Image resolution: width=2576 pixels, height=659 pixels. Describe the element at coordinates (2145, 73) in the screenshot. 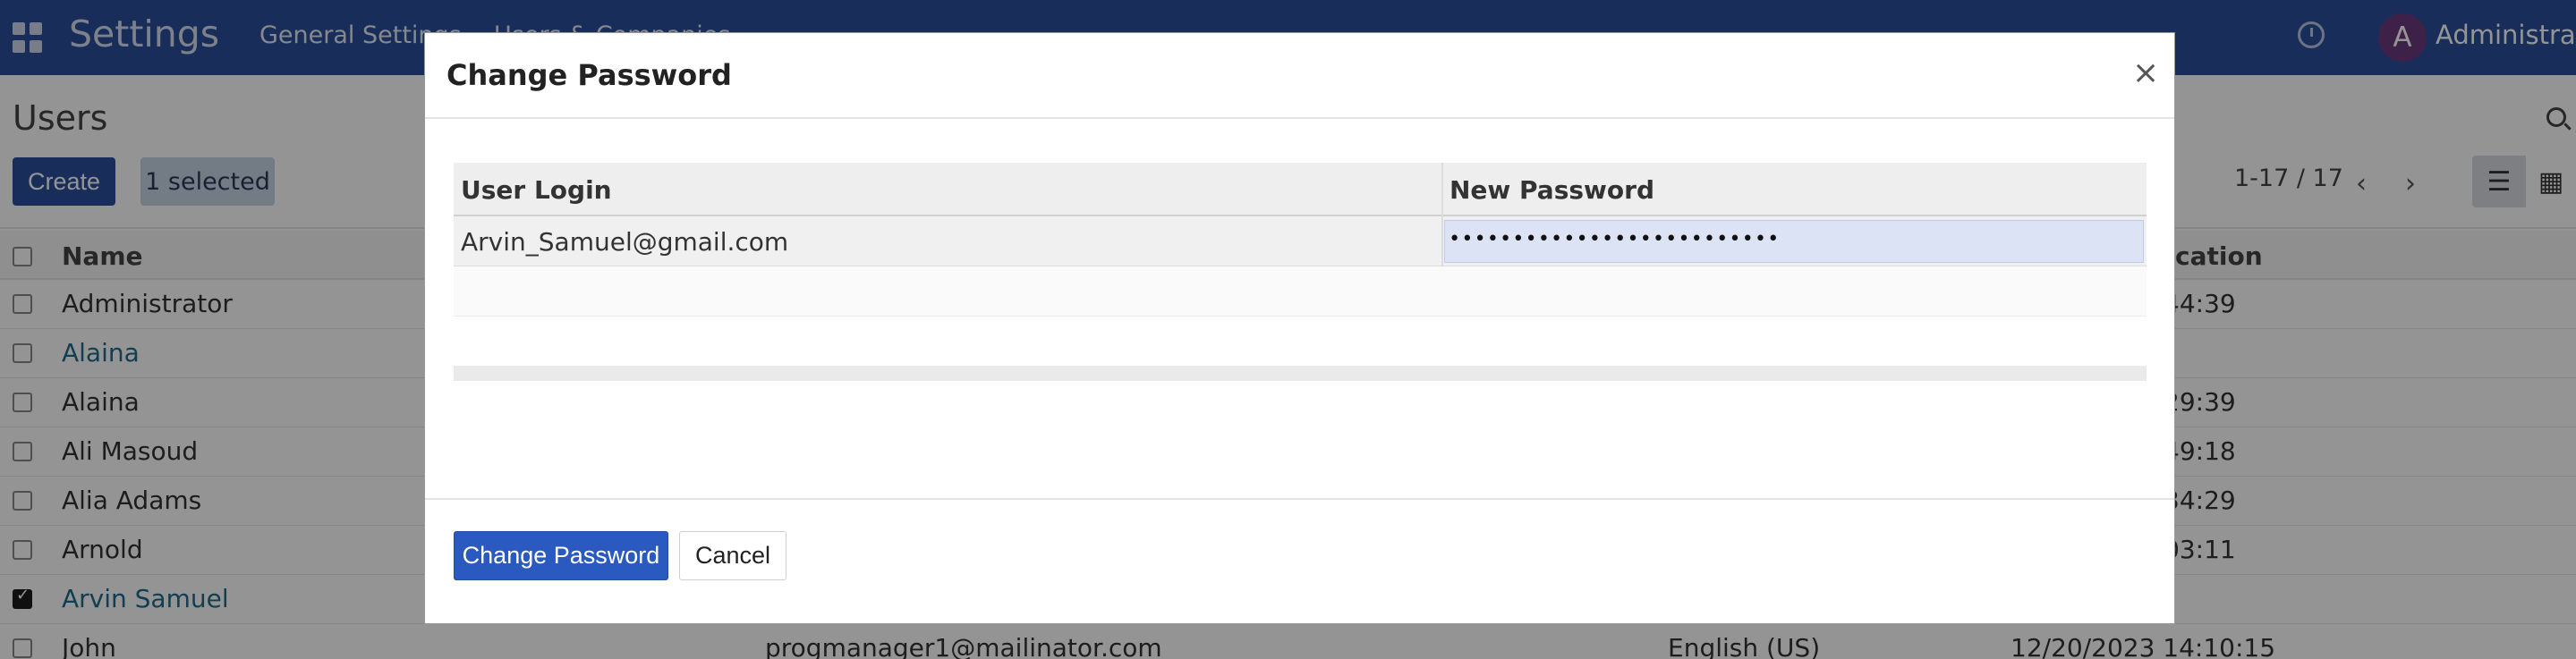

I see `close-icon: ×` at that location.